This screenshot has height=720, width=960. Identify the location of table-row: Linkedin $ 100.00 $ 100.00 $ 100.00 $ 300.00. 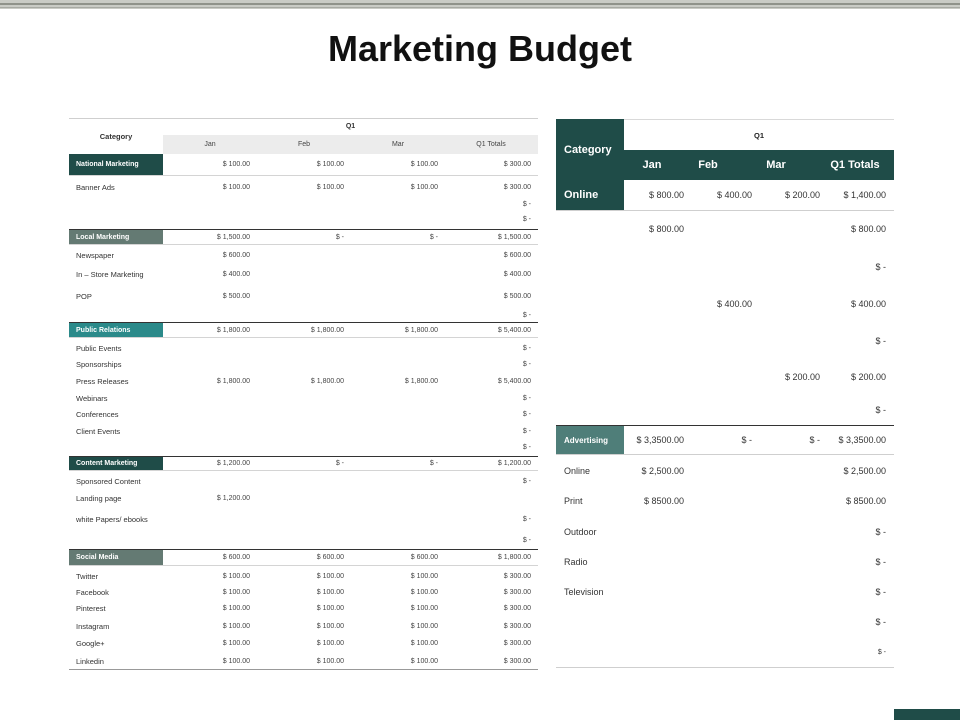
(303, 661).